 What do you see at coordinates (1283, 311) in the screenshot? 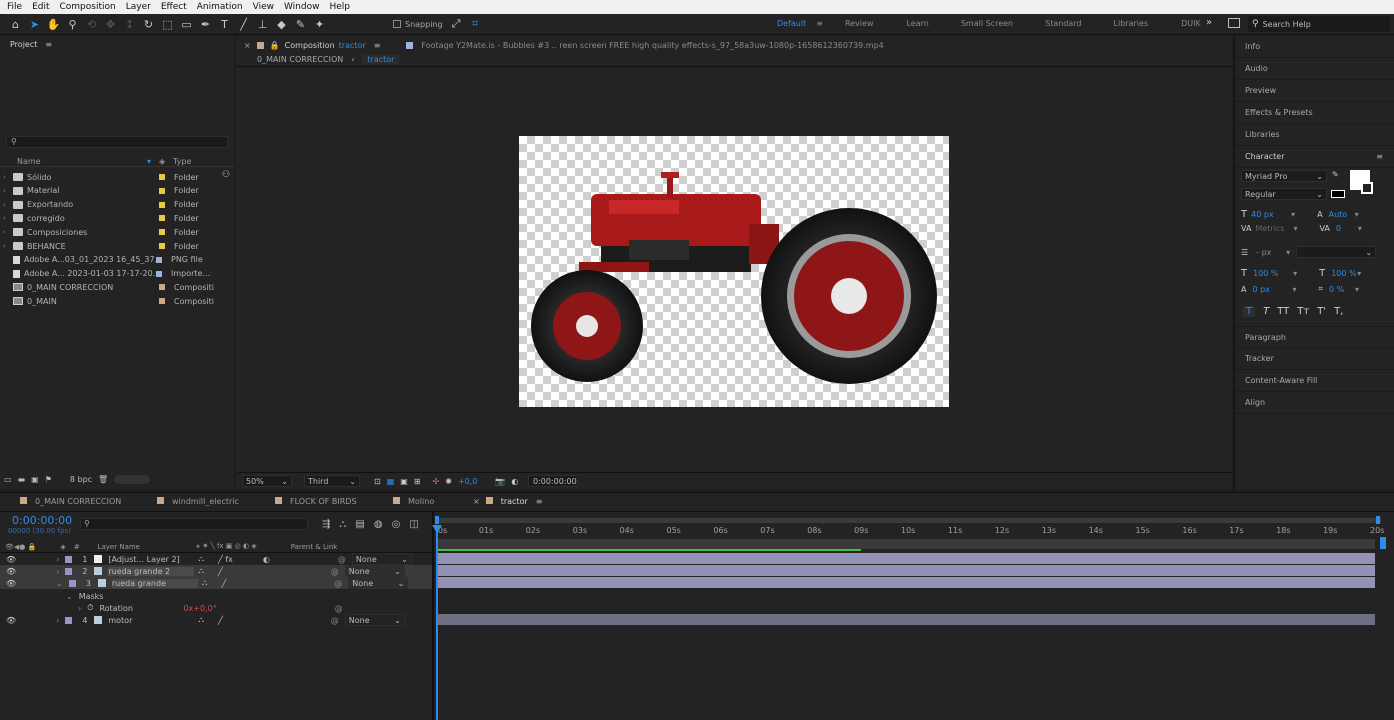
I see `all-caps-button: TT` at bounding box center [1283, 311].